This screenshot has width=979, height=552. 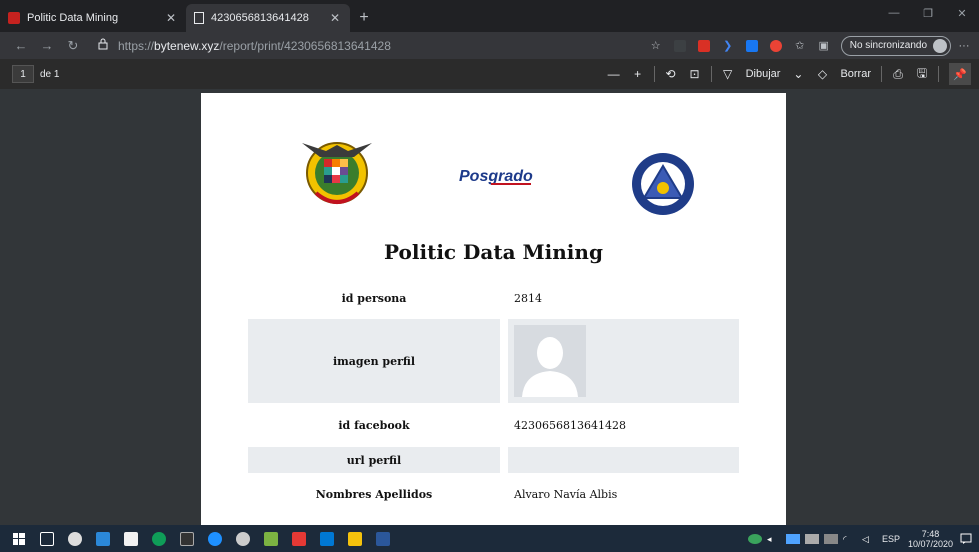 I want to click on chevron-down-icon: ⌄, so click(x=798, y=74).